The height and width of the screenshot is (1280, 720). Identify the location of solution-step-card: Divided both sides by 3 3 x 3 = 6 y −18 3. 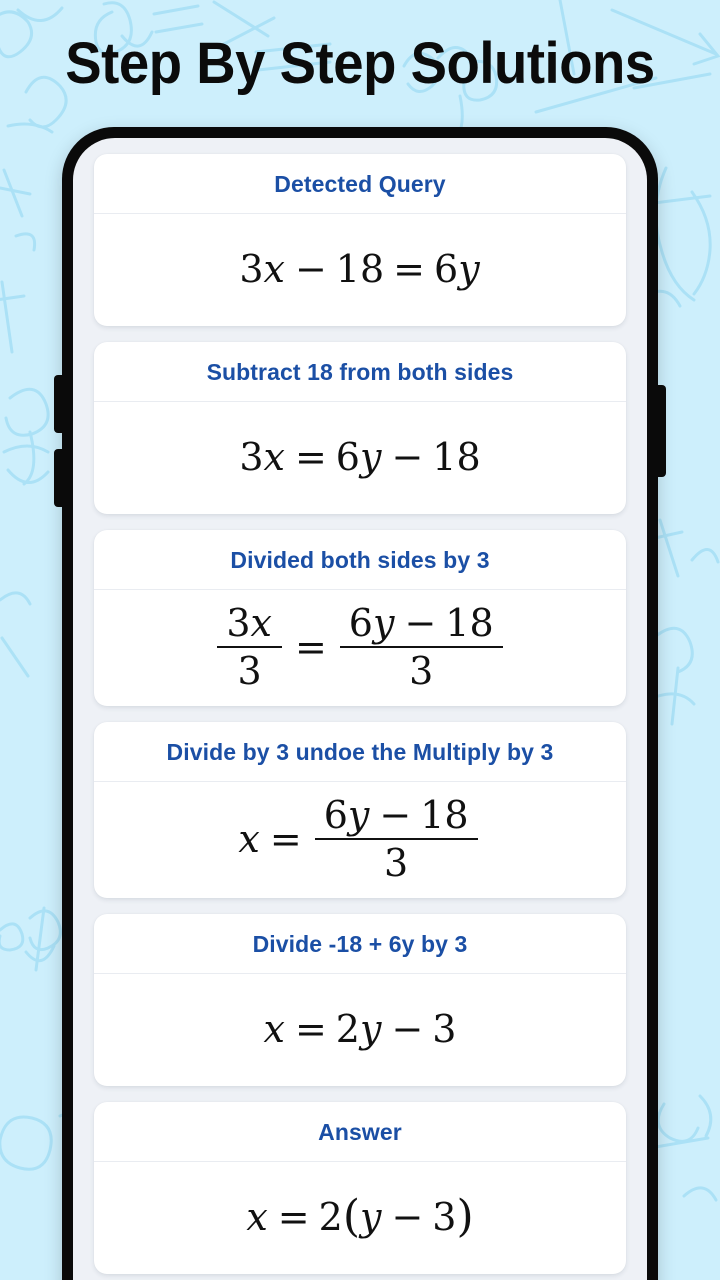
(360, 618).